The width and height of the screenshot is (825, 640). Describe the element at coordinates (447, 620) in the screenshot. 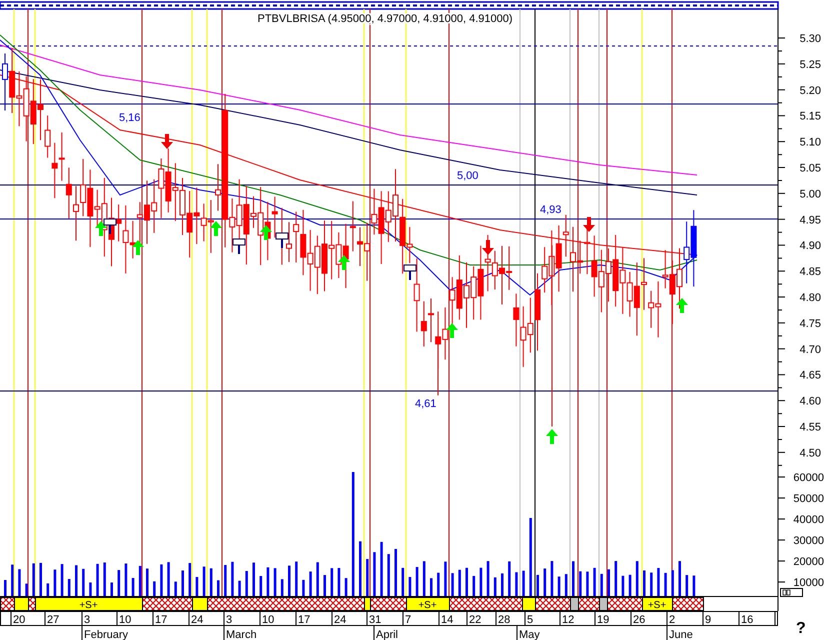

I see `date-label: 14` at that location.